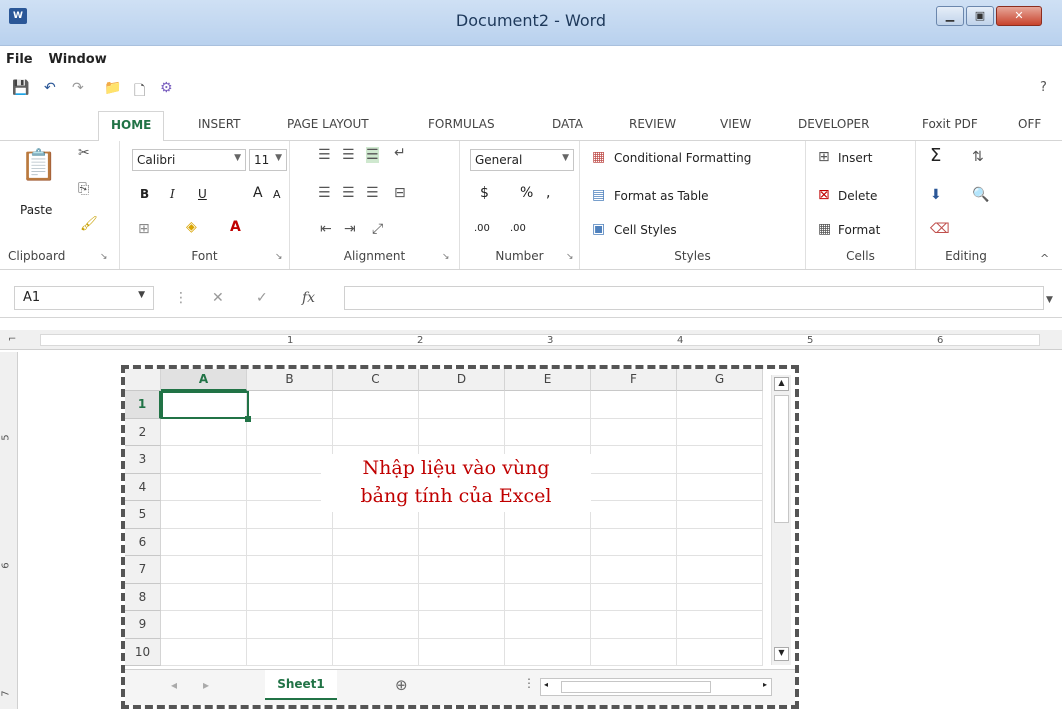 This screenshot has width=1062, height=709. What do you see at coordinates (89, 224) in the screenshot?
I see `format-painter-icon: 🖌` at bounding box center [89, 224].